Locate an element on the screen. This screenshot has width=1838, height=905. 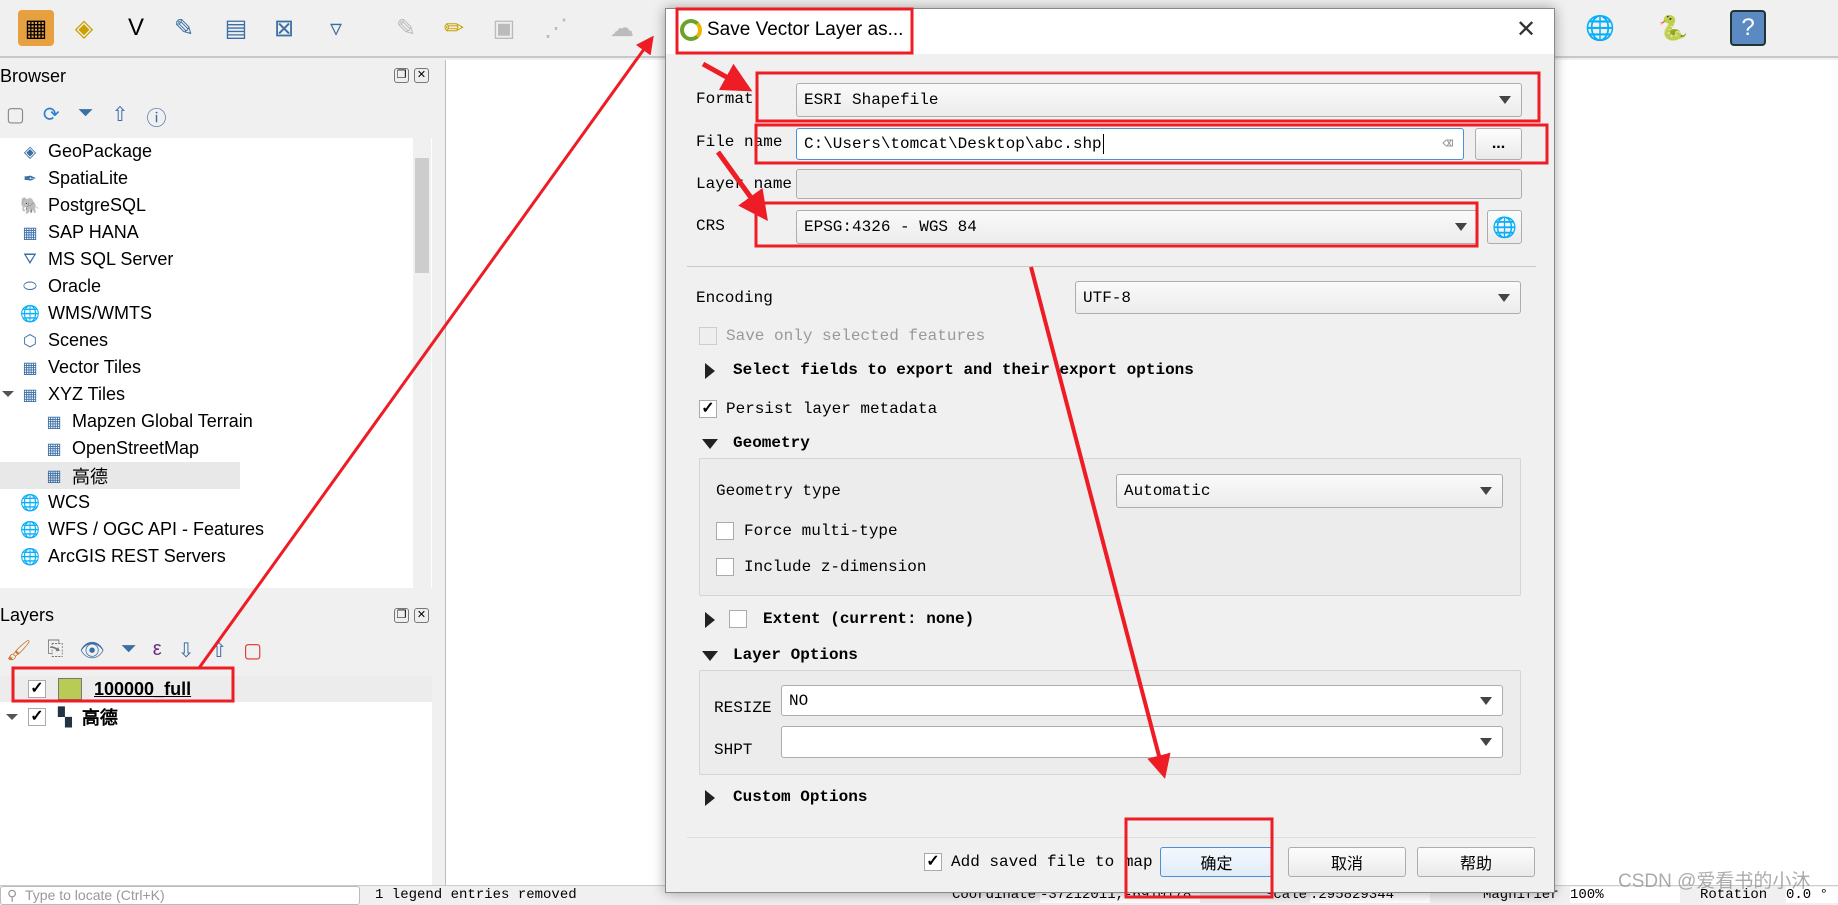
save-edits-icon: ▣ is located at coordinates (504, 28).